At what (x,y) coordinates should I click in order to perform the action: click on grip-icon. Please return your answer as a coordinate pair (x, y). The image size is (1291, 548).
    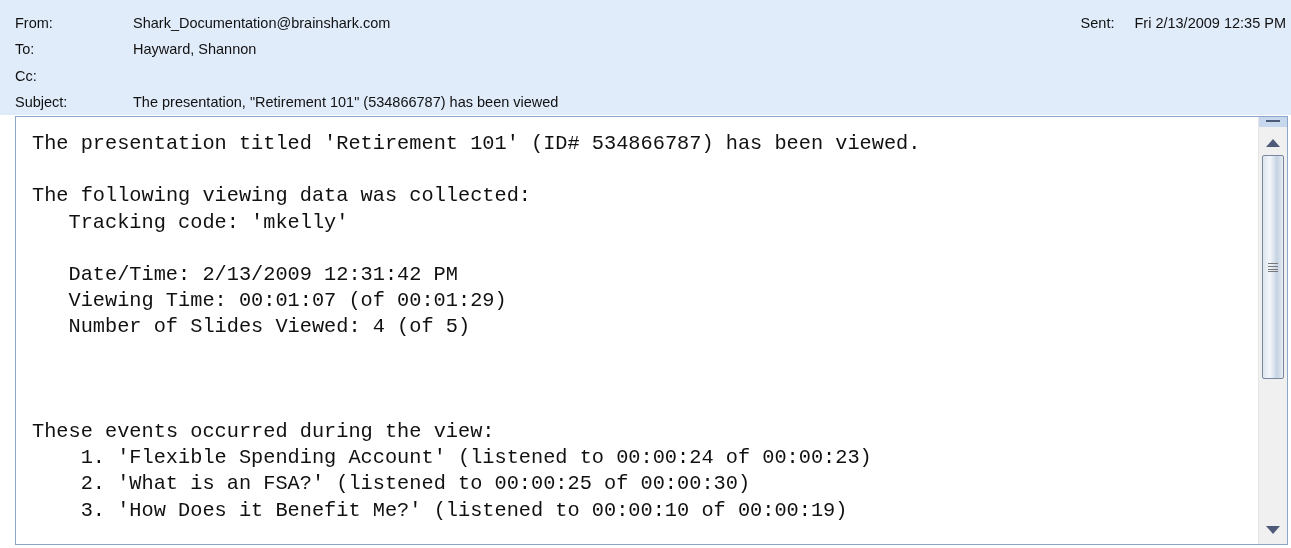
    Looking at the image, I should click on (1273, 267).